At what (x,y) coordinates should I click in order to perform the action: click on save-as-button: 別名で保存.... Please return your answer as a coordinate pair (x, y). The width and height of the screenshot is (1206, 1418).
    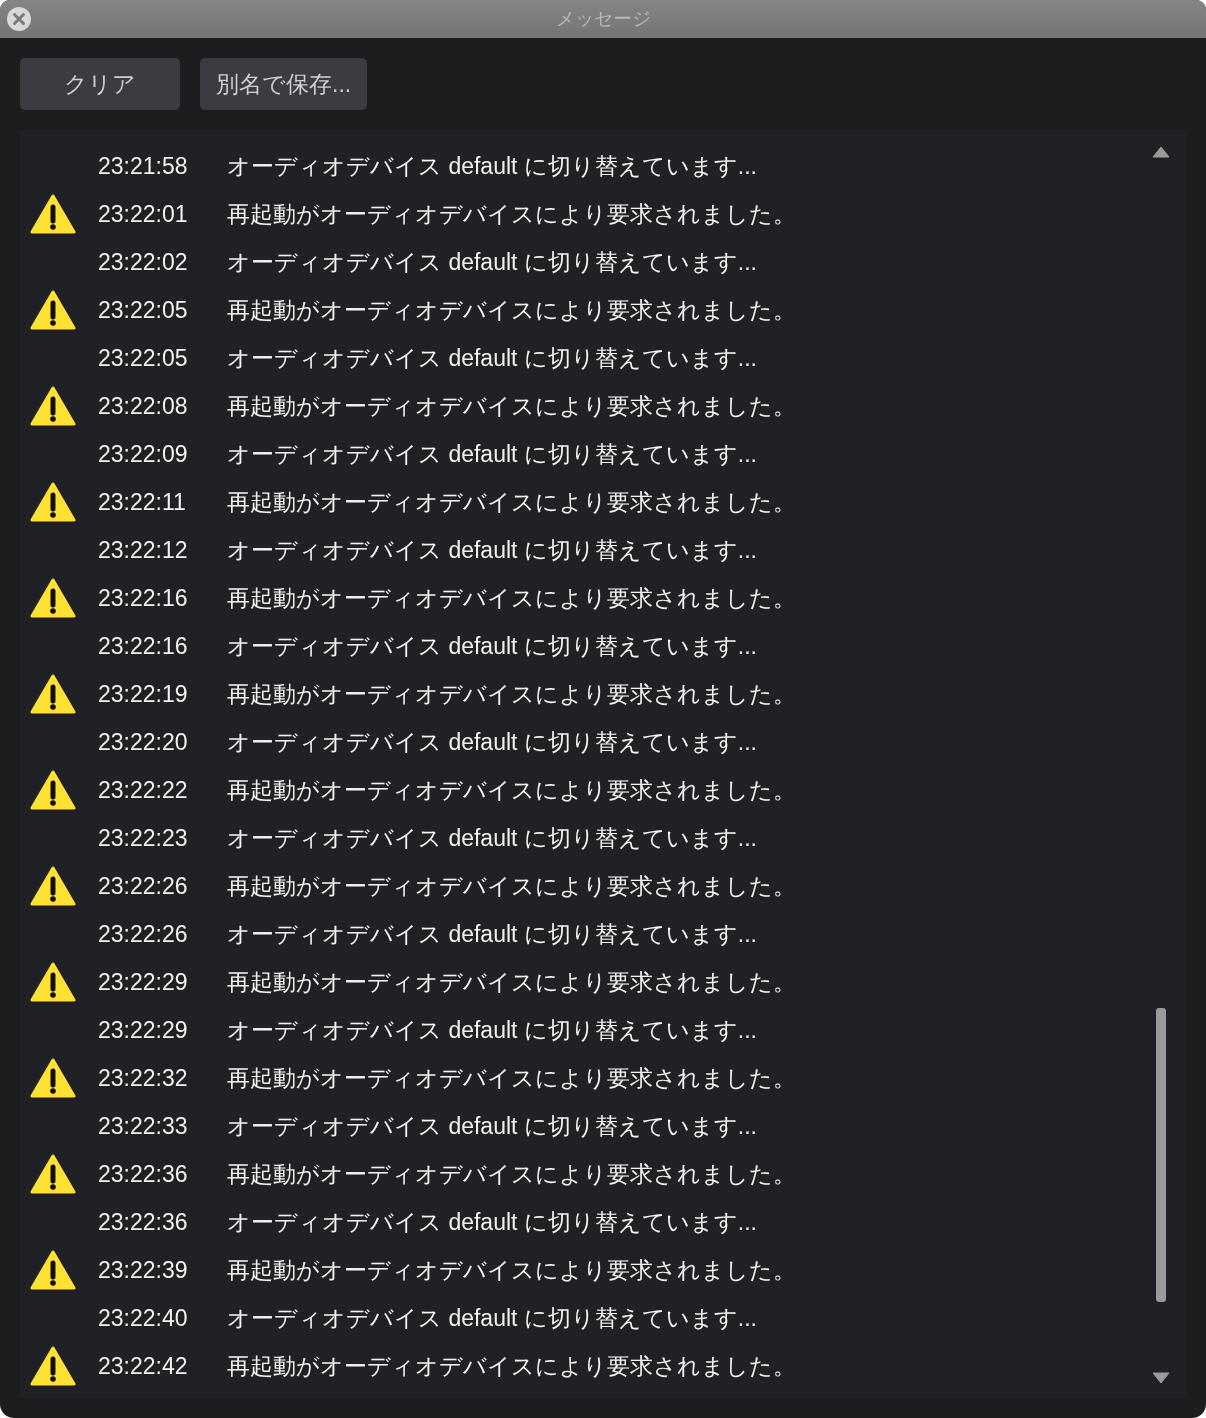
    Looking at the image, I should click on (284, 84).